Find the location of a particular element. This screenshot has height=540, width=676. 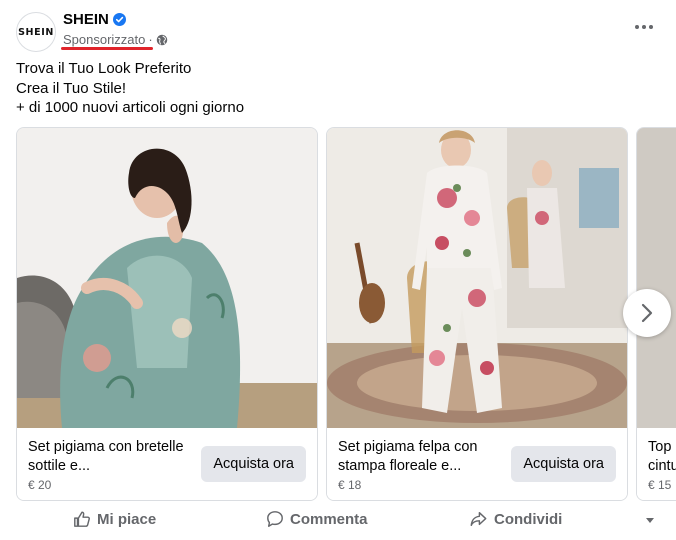

post-meta: Sponsorizzato · is located at coordinates (115, 39).